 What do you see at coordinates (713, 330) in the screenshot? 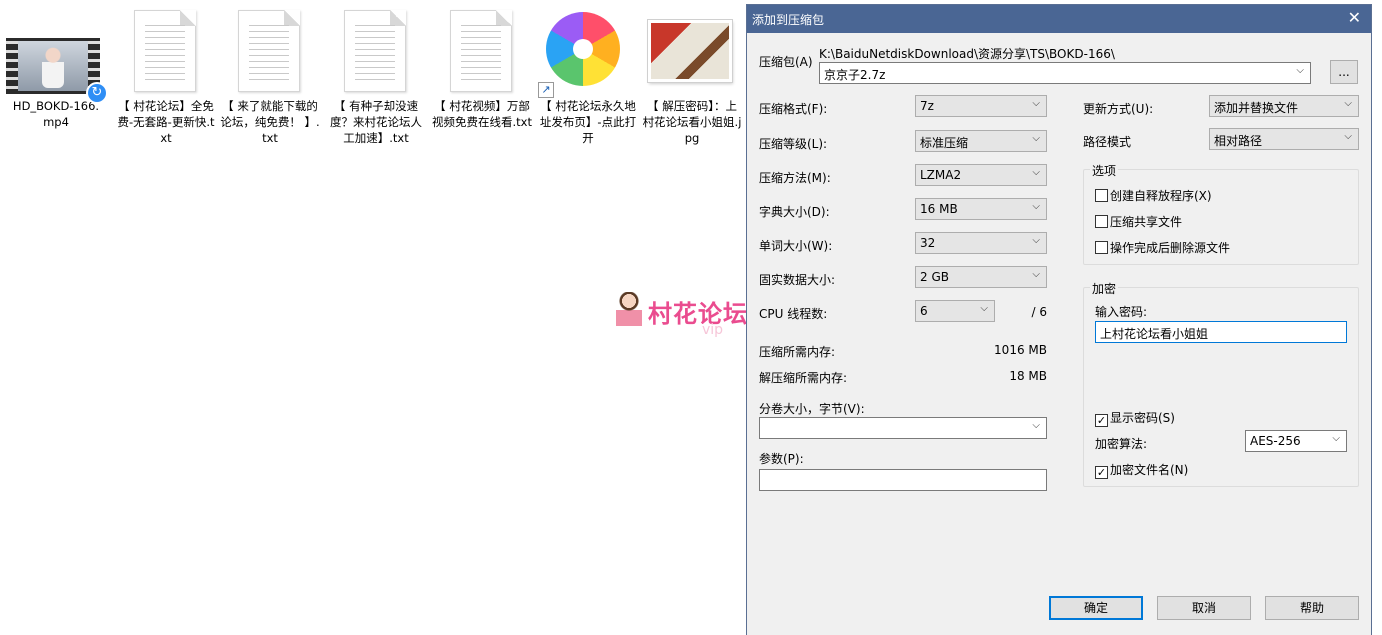
I see `watermark-subtext: vip` at bounding box center [713, 330].